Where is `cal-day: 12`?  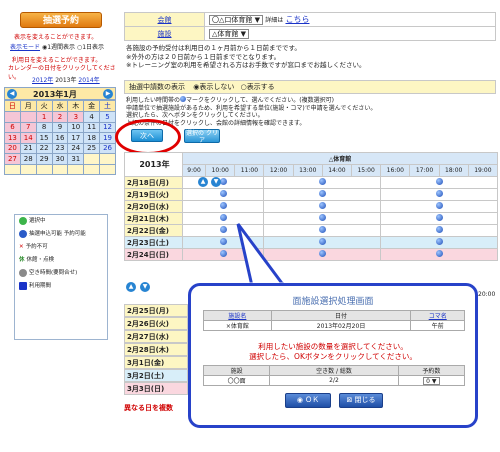 cal-day: 12 is located at coordinates (107, 127).